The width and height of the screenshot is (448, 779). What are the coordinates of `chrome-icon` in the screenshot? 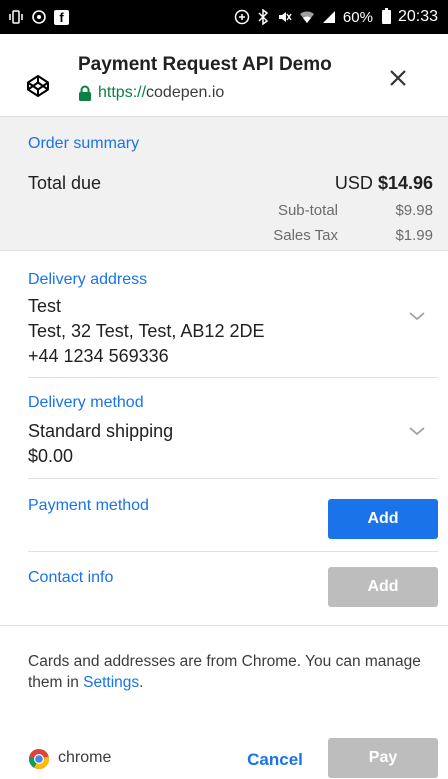 It's located at (39, 759).